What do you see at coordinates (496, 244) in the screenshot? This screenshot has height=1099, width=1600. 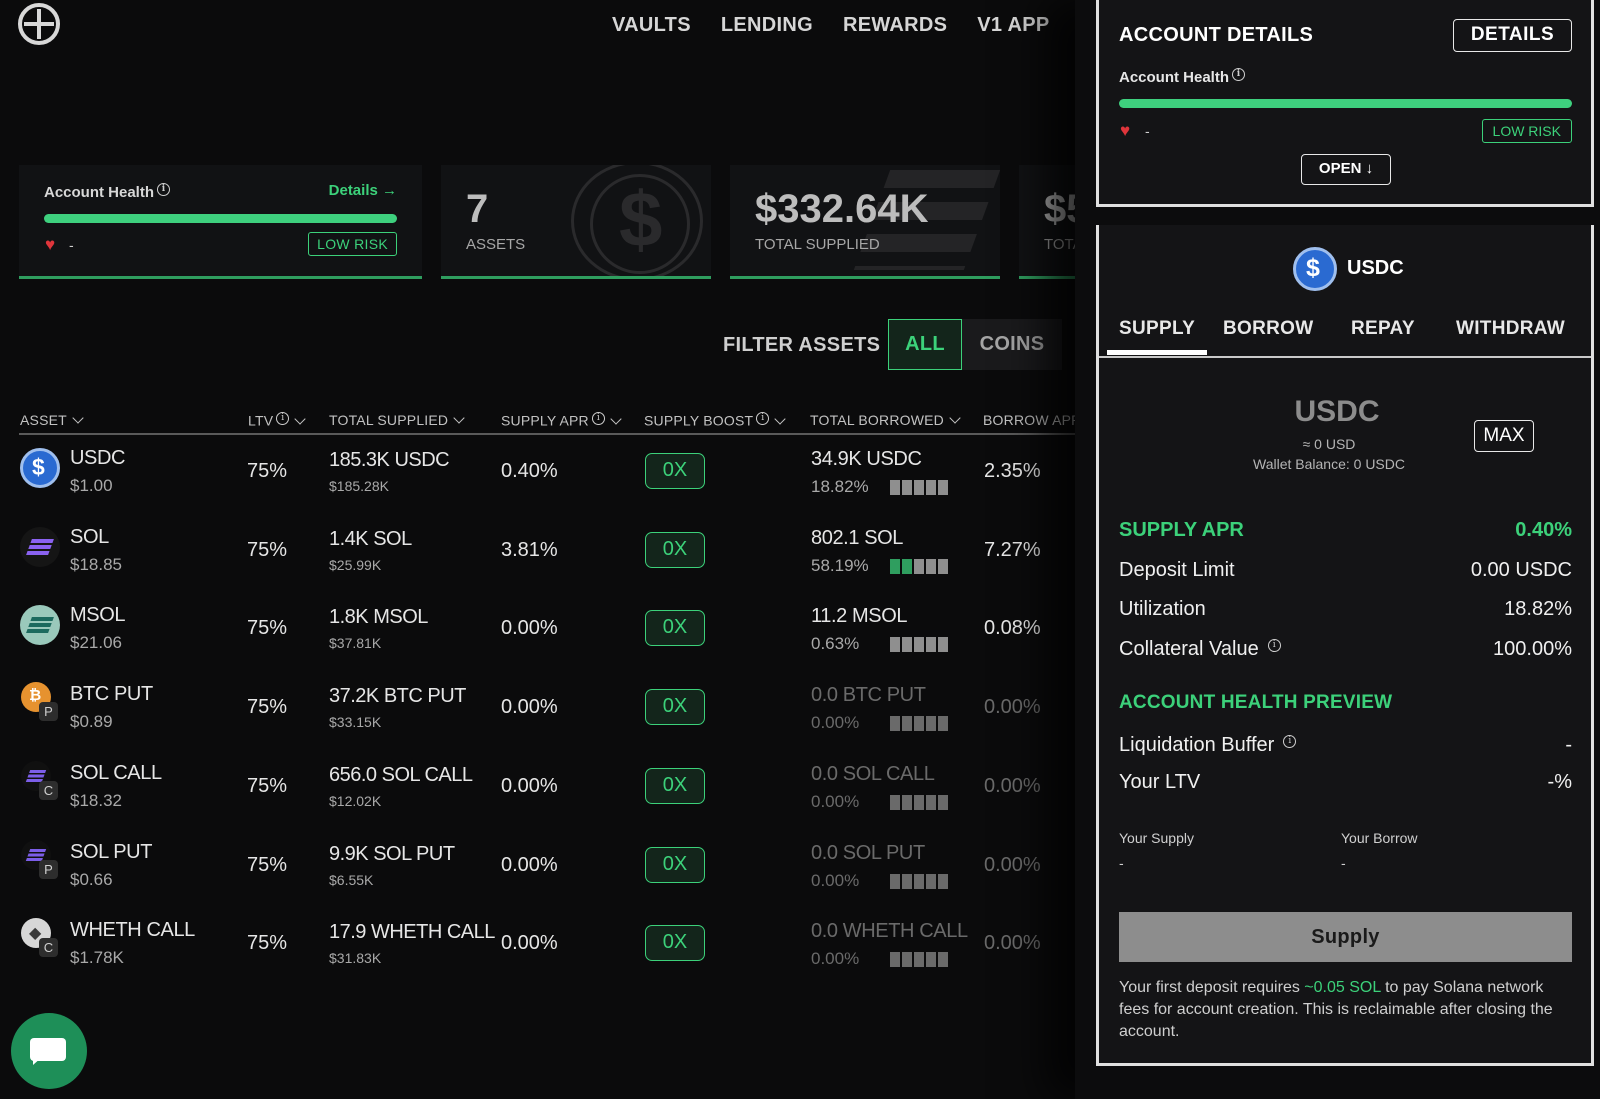 I see `assets-label: ASSETS` at bounding box center [496, 244].